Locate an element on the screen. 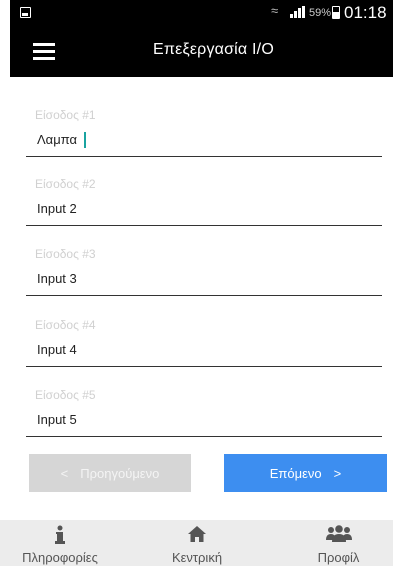 The width and height of the screenshot is (393, 566). bottom-nav: Πληροφορίες Κεντρική Προφίλ is located at coordinates (196, 543).